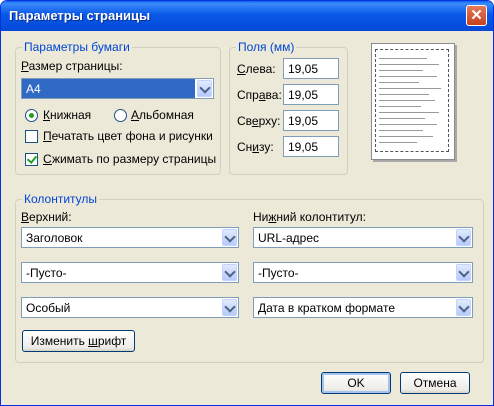 Image resolution: width=494 pixels, height=406 pixels. I want to click on header-value-3: Особый, so click(48, 308).